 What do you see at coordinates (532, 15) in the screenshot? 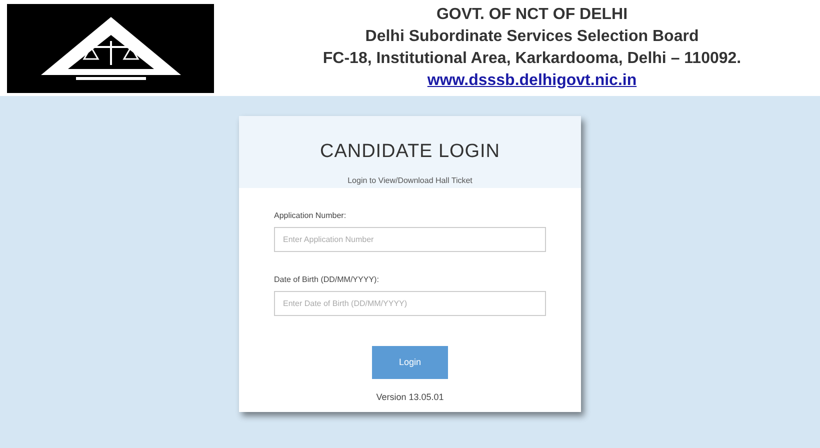
I see `header-text: GOVT. OF NCT OF DELHI` at bounding box center [532, 15].